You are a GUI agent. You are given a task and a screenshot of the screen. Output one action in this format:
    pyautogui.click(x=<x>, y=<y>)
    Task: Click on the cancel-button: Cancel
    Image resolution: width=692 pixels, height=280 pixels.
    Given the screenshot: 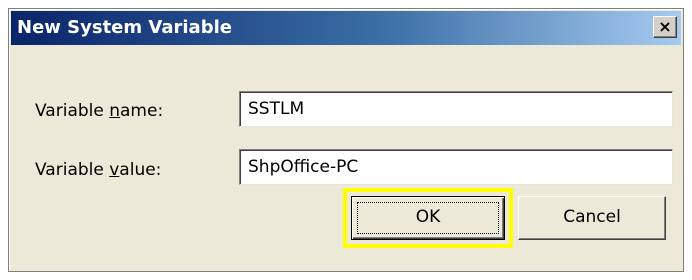 What is the action you would take?
    pyautogui.click(x=592, y=218)
    